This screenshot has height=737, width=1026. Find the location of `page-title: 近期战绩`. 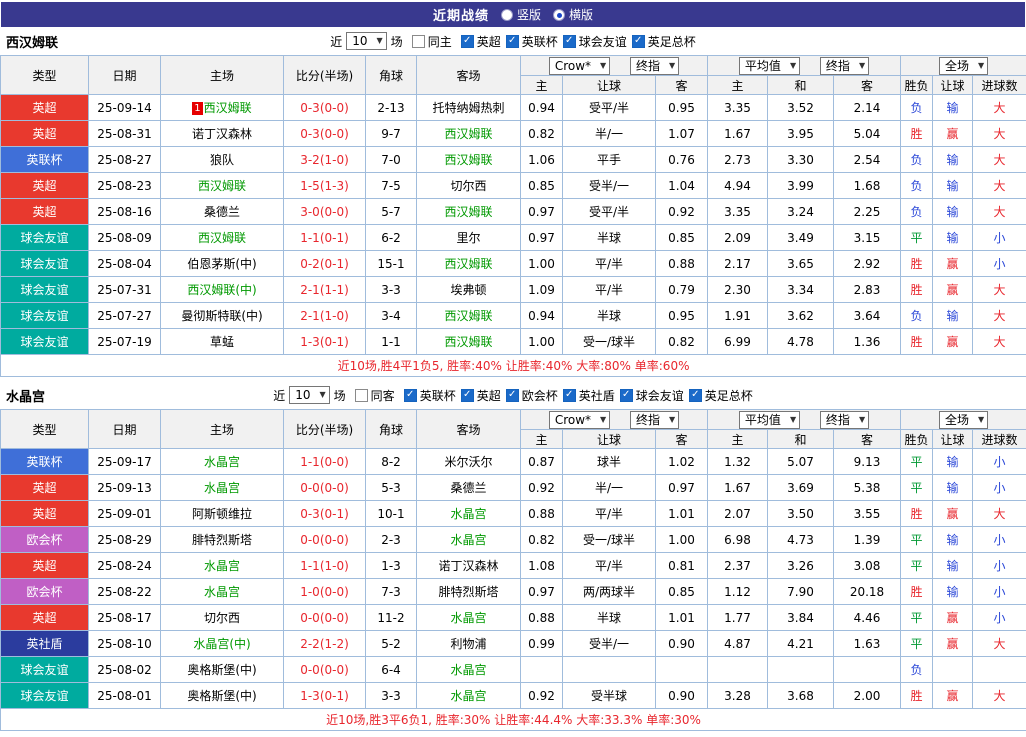

page-title: 近期战绩 is located at coordinates (460, 16).